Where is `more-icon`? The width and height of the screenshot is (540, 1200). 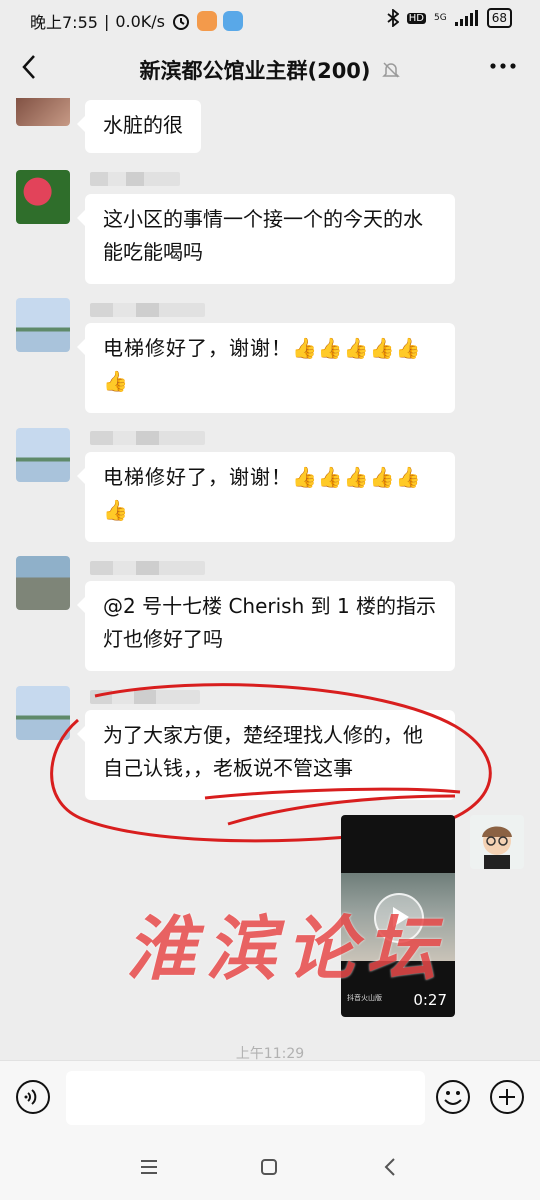
more-icon is located at coordinates (503, 66).